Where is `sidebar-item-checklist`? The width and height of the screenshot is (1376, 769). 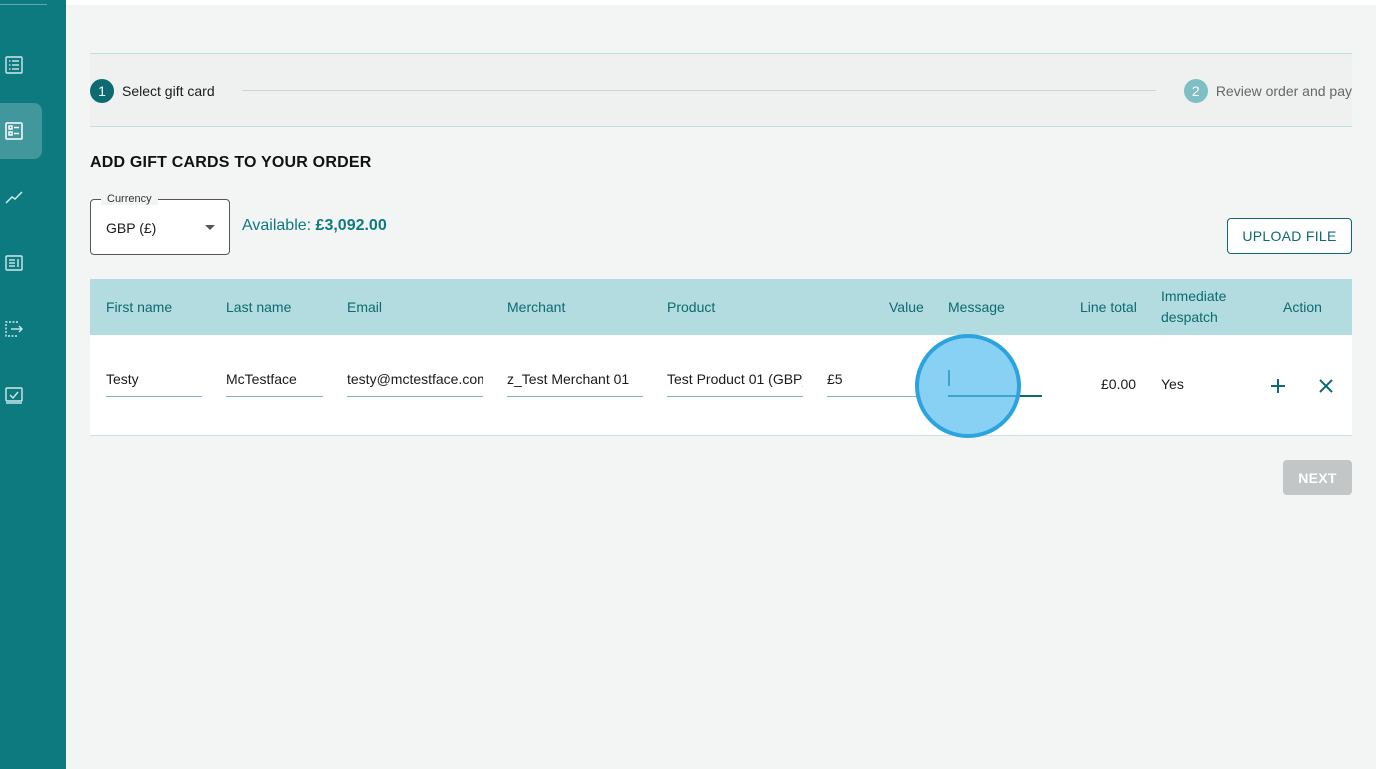
sidebar-item-checklist is located at coordinates (21, 395).